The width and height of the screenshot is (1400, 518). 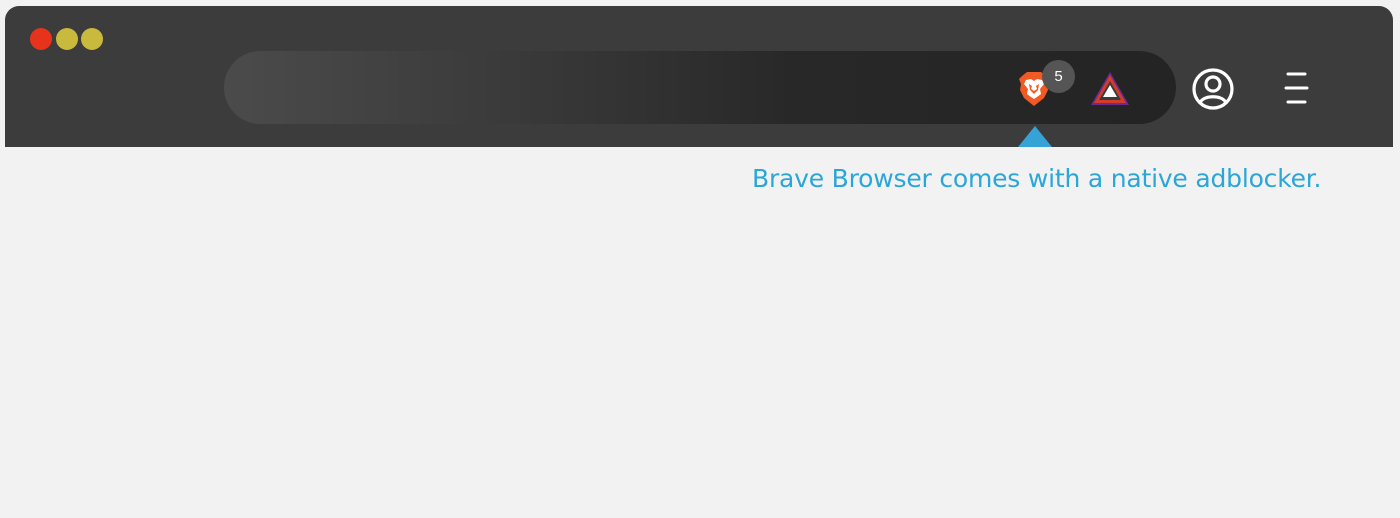 I want to click on maximize-window-button, so click(x=92, y=39).